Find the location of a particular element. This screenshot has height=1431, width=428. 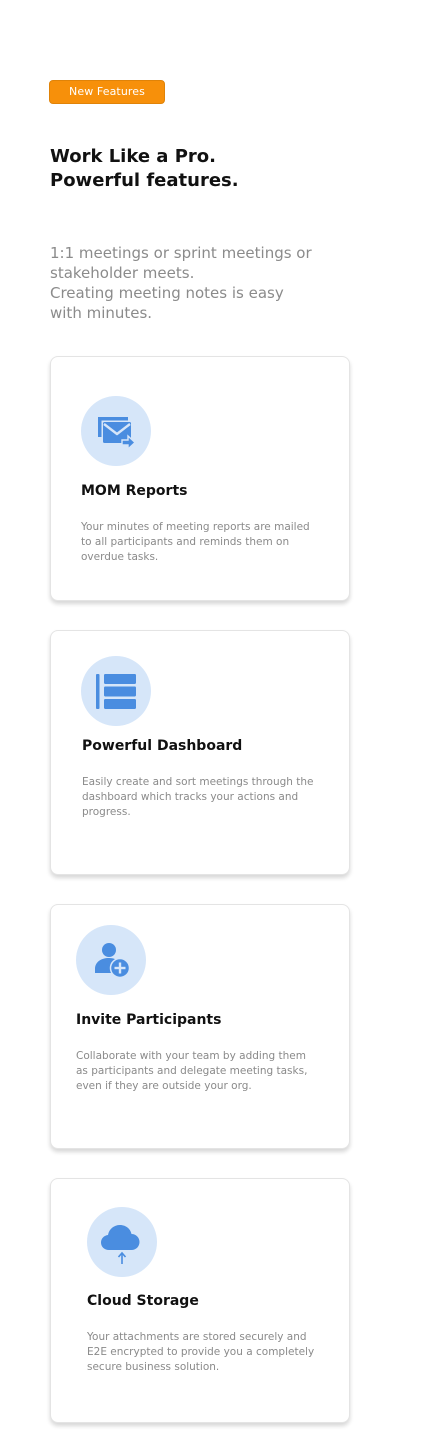

dashboard-list-icon is located at coordinates (116, 691).